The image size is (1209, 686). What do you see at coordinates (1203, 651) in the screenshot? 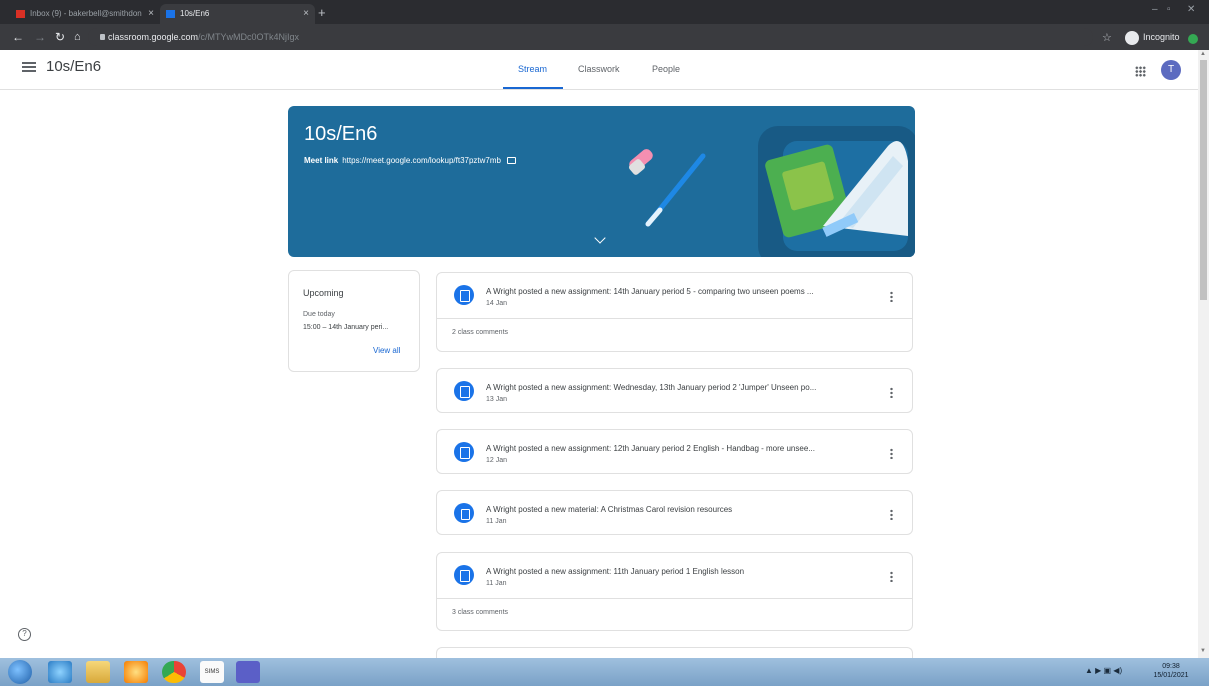
I see `scroll-down-icon: ▼` at bounding box center [1203, 651].